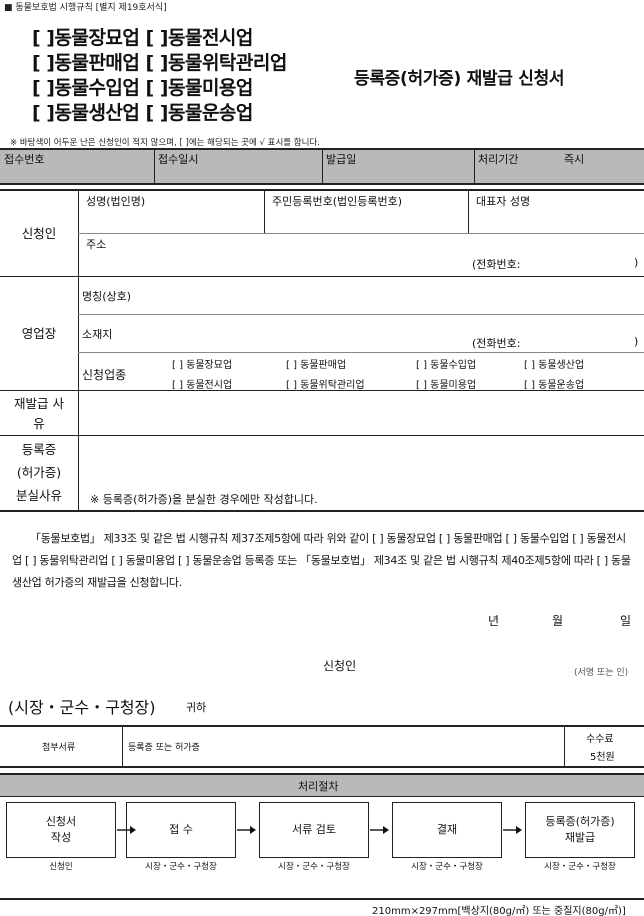 The image size is (644, 916). I want to click on recipient-title: (시장・군수・구청장), so click(82, 707).